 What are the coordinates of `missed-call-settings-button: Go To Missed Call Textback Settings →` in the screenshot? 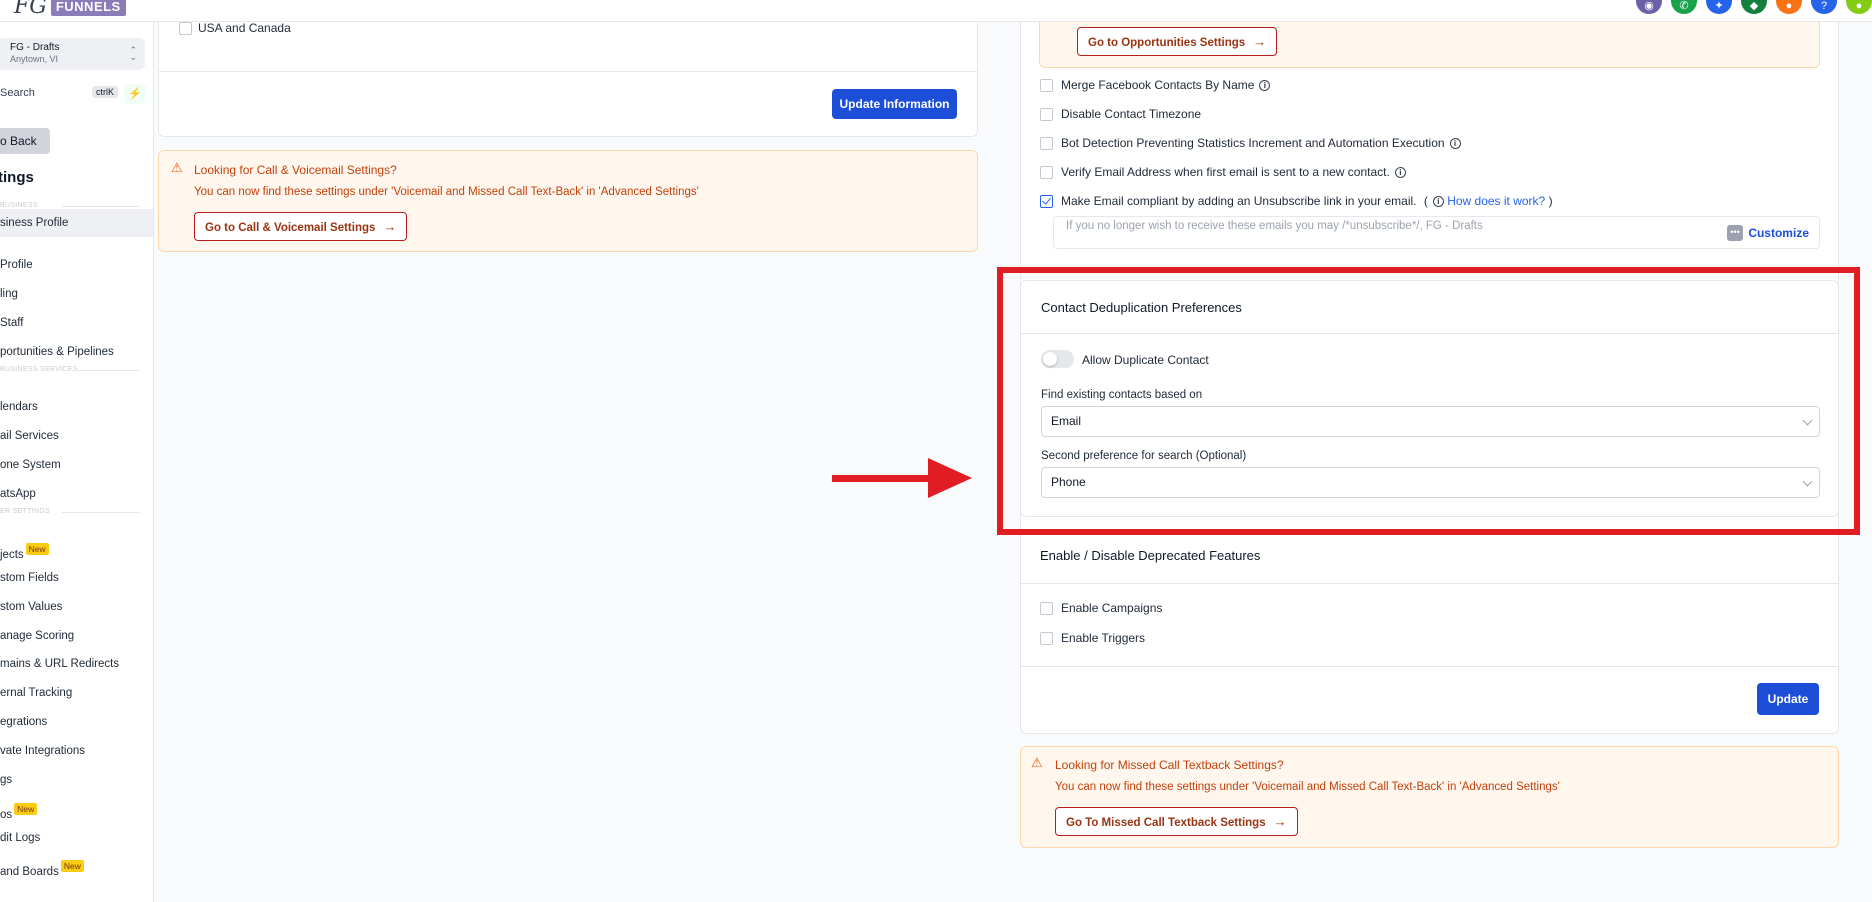 It's located at (1176, 821).